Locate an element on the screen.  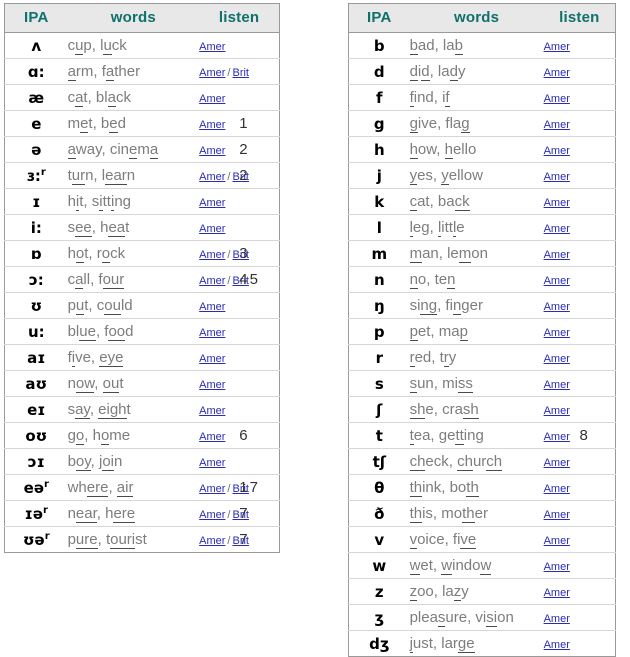
table-row: z zoo, lazy Amer is located at coordinates (482, 592).